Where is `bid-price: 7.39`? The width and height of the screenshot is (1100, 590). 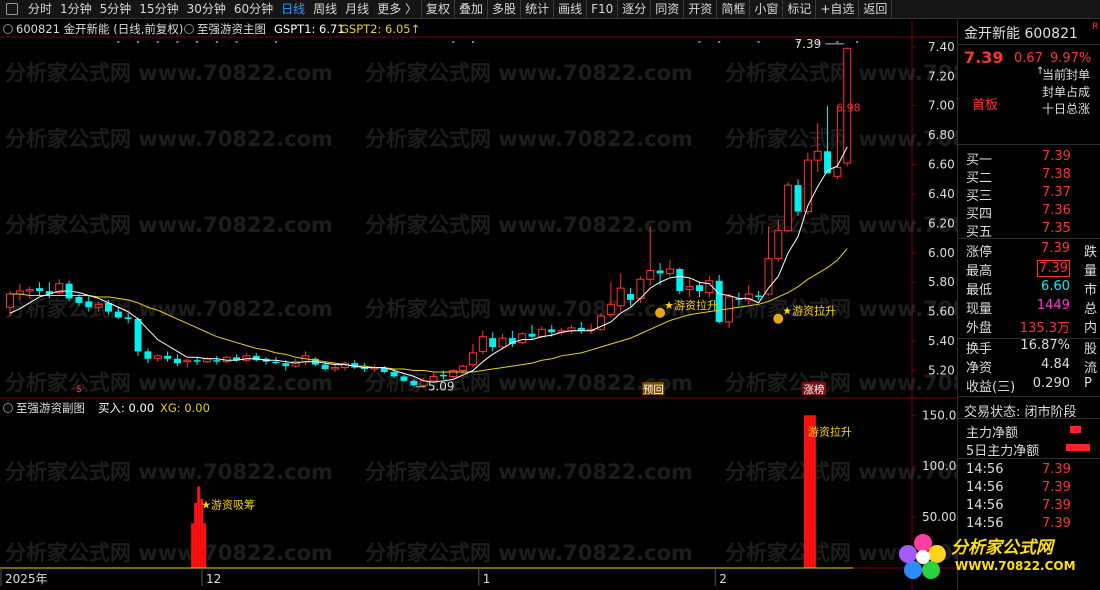
bid-price: 7.39 is located at coordinates (1056, 156).